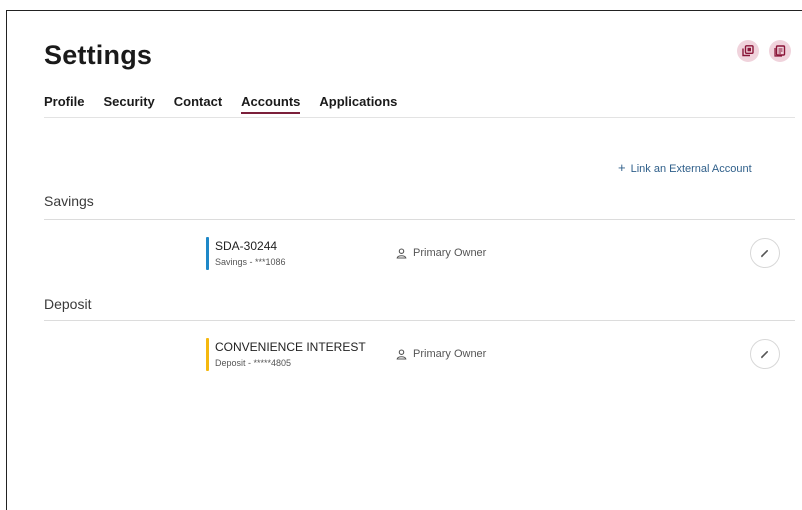 This screenshot has width=802, height=510. I want to click on link-external-label: Link an External Account, so click(691, 169).